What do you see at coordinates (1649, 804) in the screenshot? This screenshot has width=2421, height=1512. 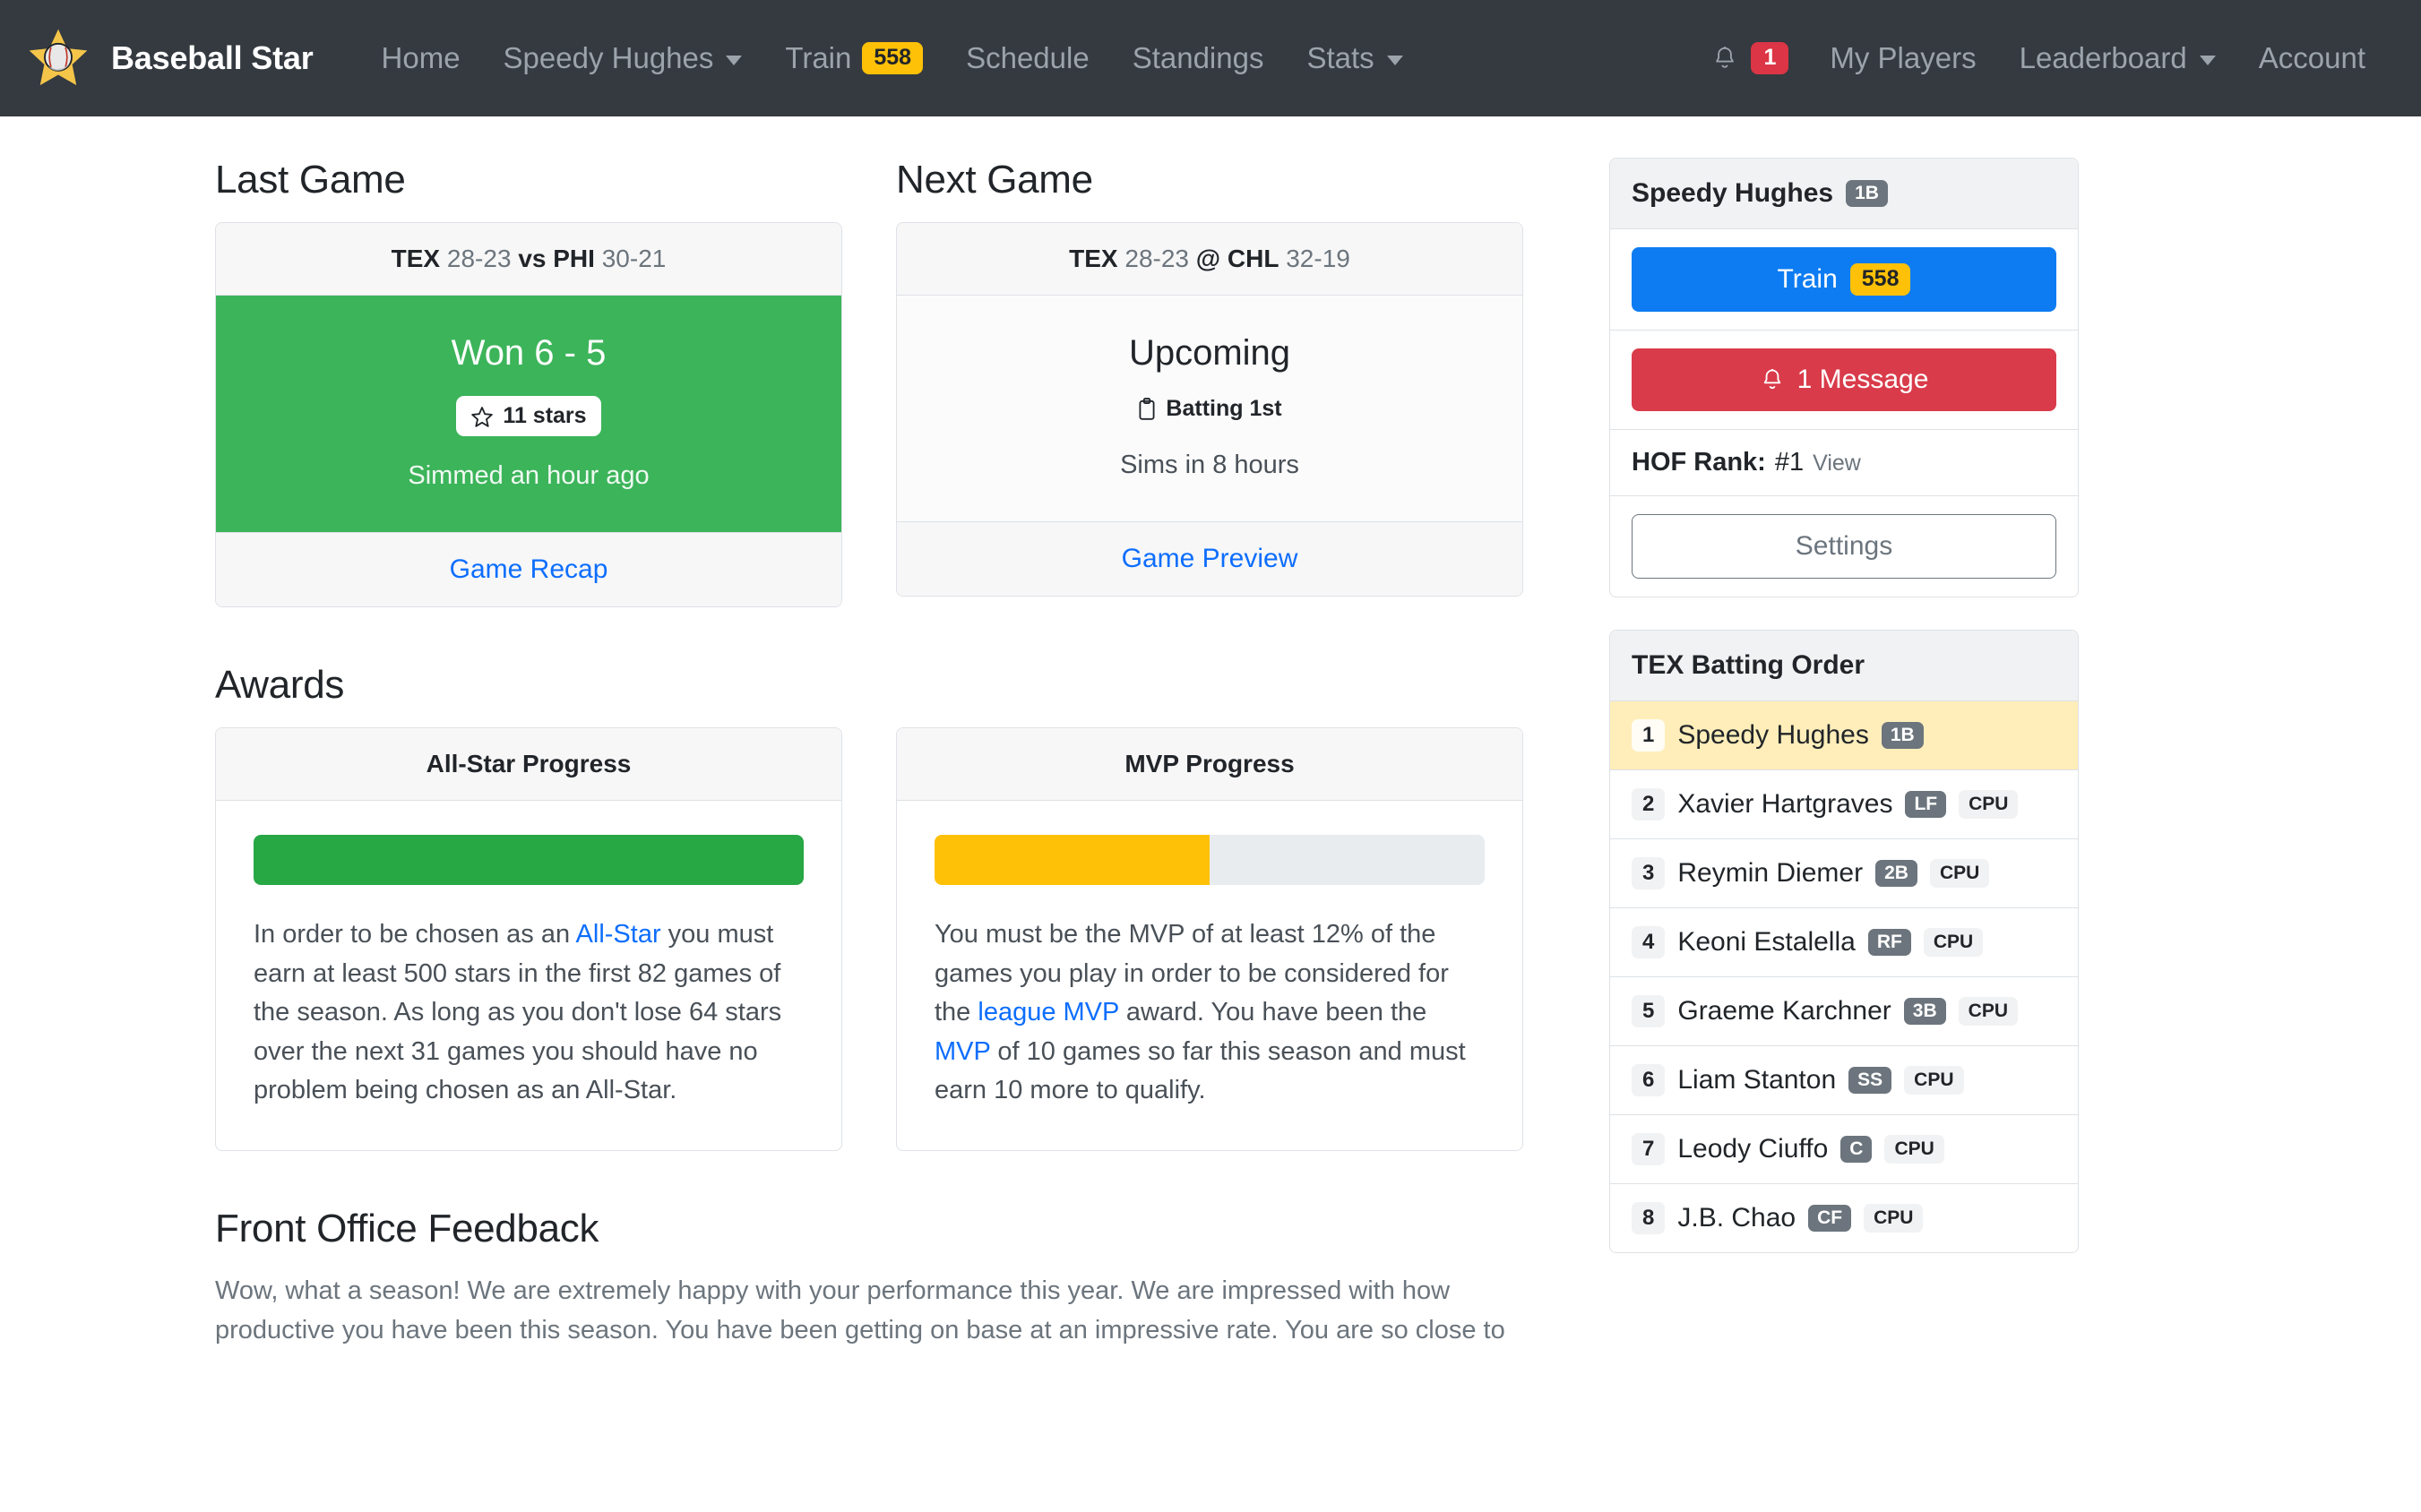 I see `batting-order-number: 2` at bounding box center [1649, 804].